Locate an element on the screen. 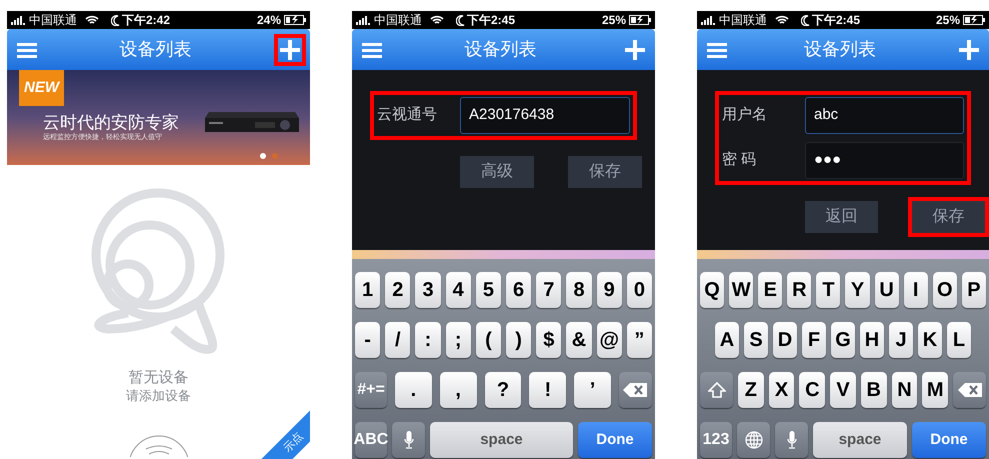  keyboard-key: J is located at coordinates (901, 340).